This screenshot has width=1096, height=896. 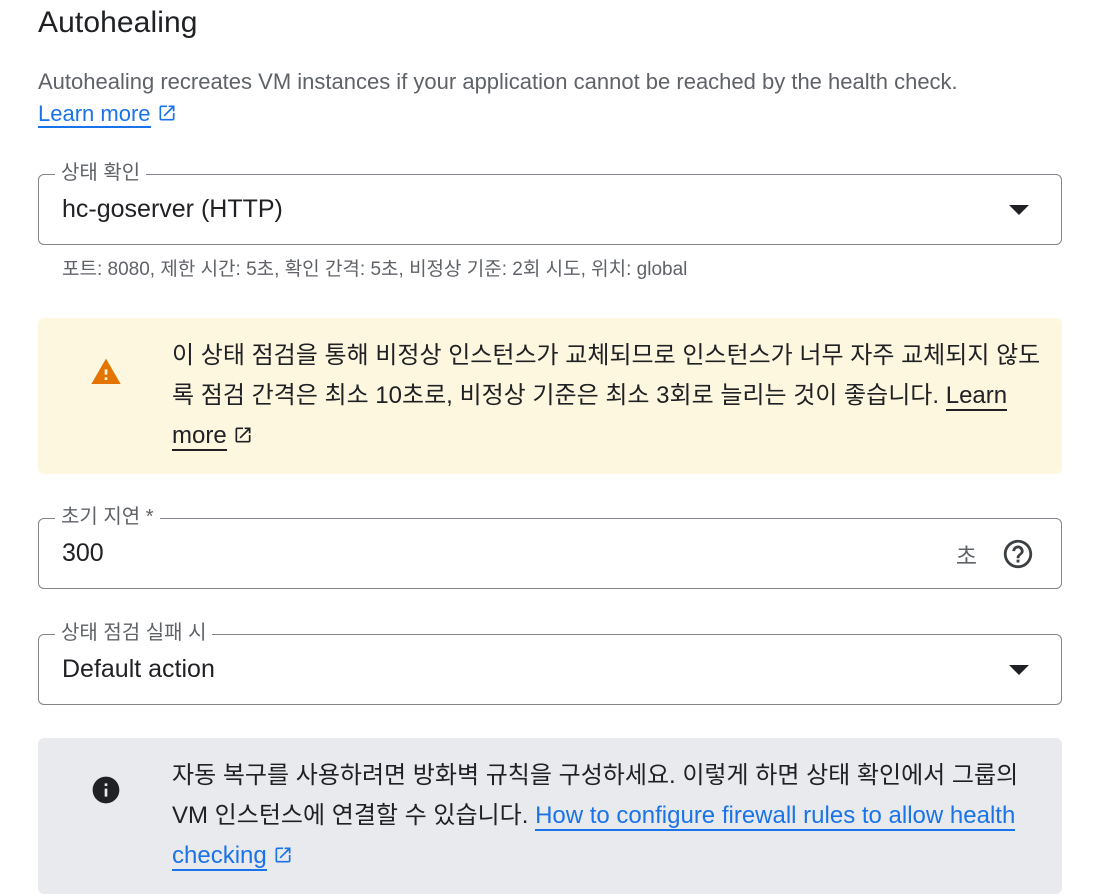 What do you see at coordinates (172, 209) in the screenshot?
I see `health-check-value: hc-goserver (HTTP)` at bounding box center [172, 209].